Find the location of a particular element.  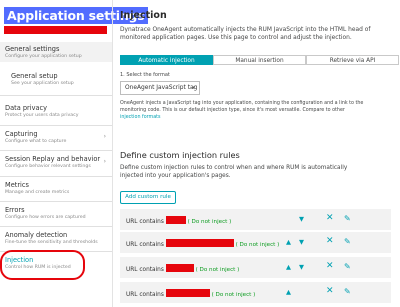

highlight-circle is located at coordinates (42, 265).